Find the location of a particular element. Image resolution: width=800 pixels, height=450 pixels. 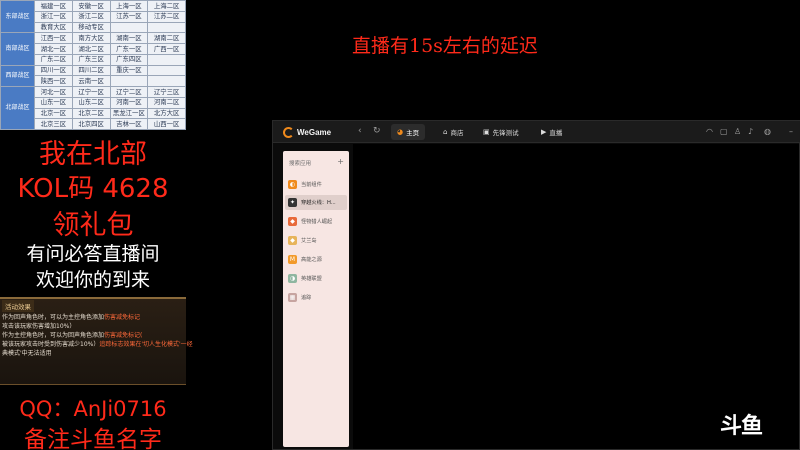

sidebar-game-label: 高能之源 is located at coordinates (311, 260).